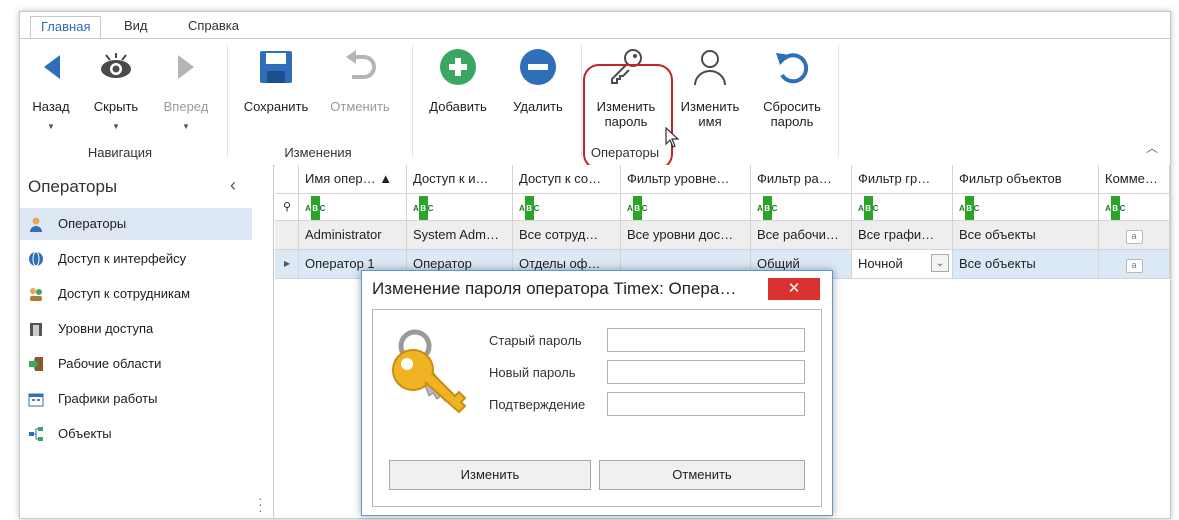 The height and width of the screenshot is (520, 1179). What do you see at coordinates (124, 293) in the screenshot?
I see `sidebar-item-label: Доступ к сотрудникам` at bounding box center [124, 293].